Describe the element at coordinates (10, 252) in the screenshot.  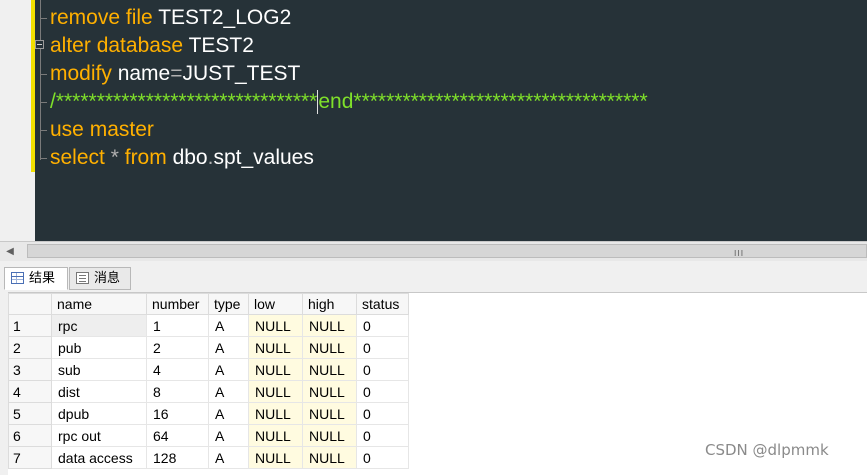
I see `scroll-left-arrow-icon: ◀` at that location.